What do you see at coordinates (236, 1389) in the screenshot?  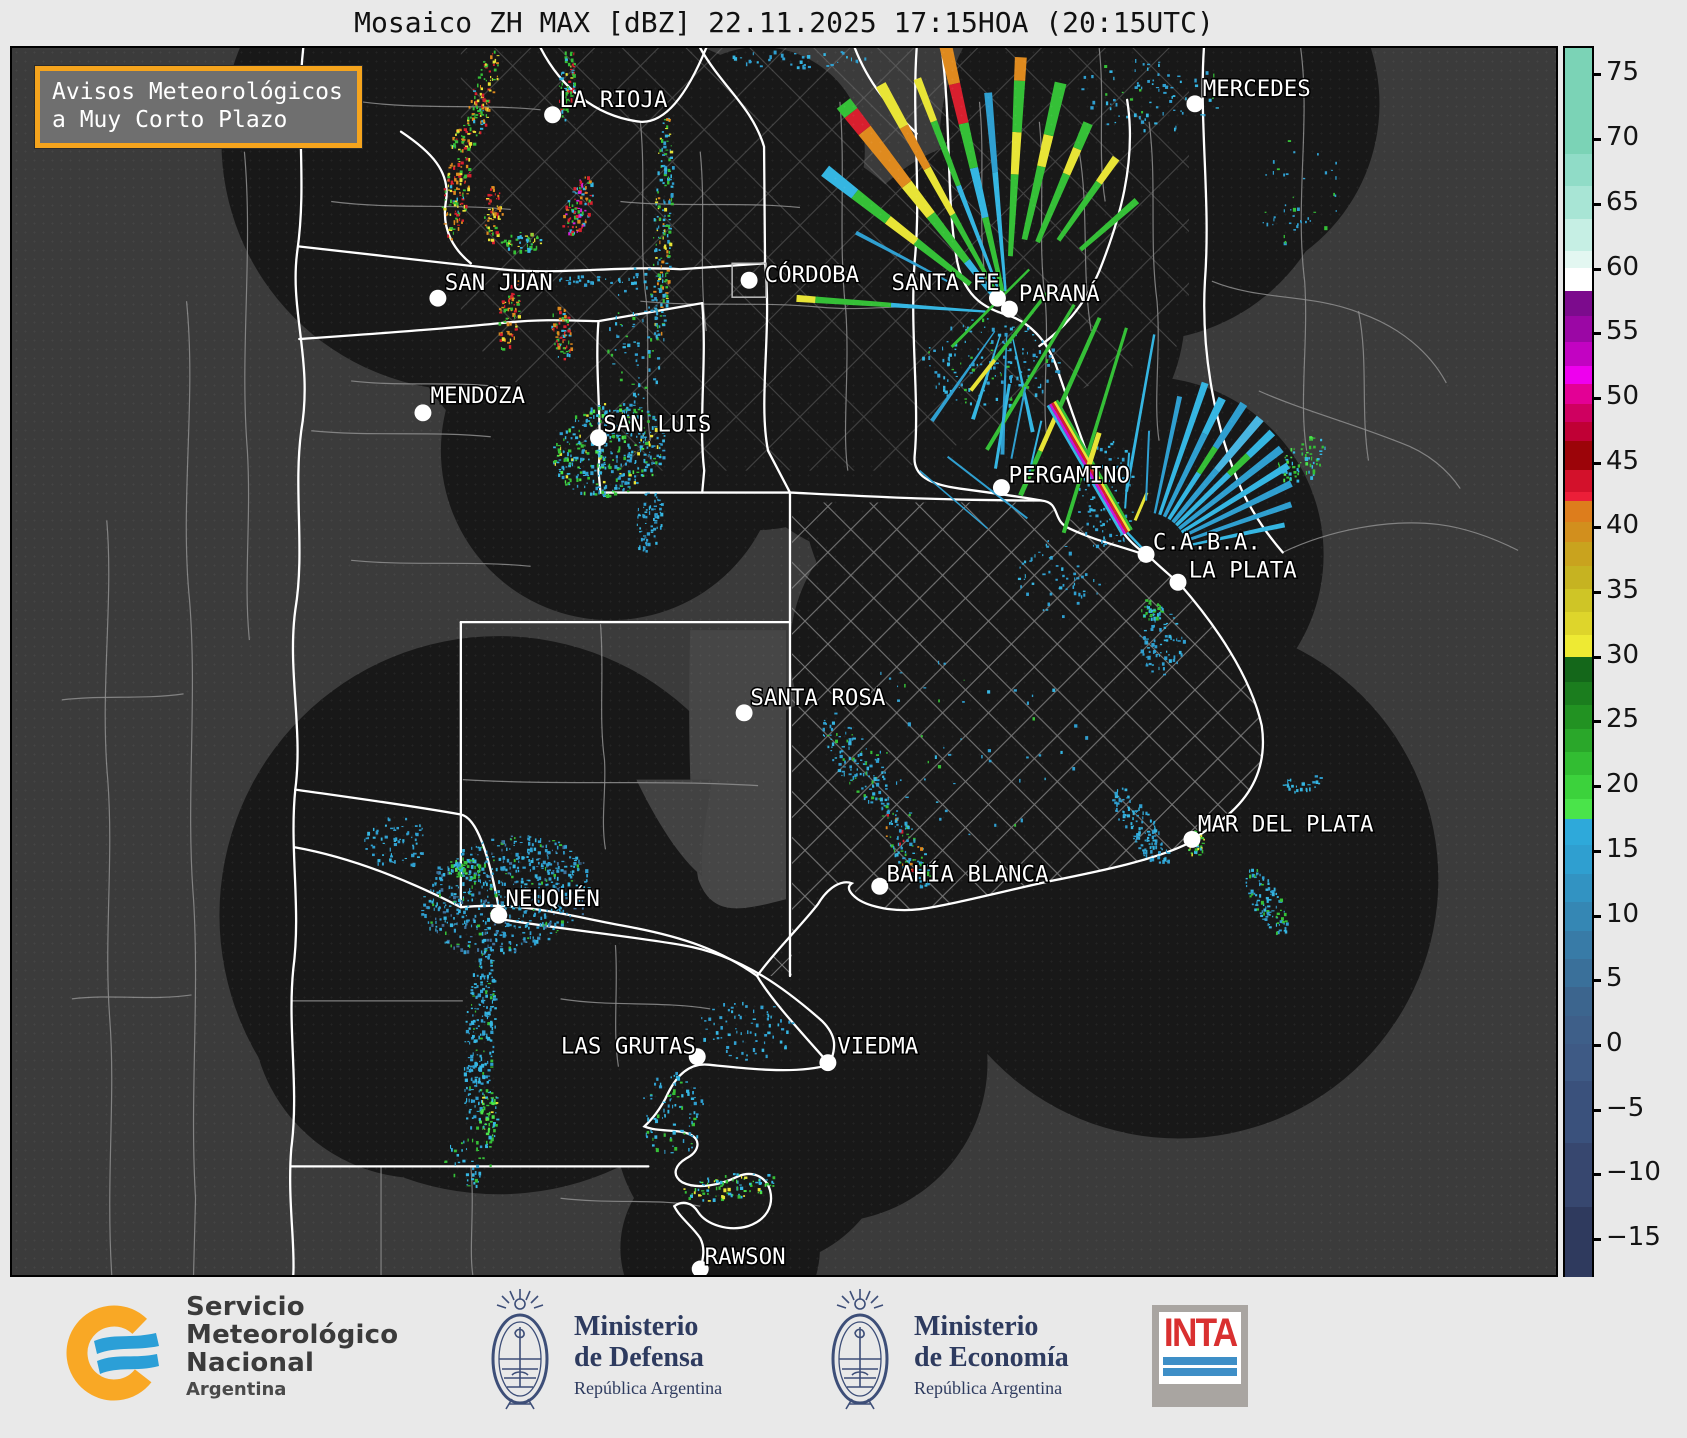 I see `smn-country: Argentina` at bounding box center [236, 1389].